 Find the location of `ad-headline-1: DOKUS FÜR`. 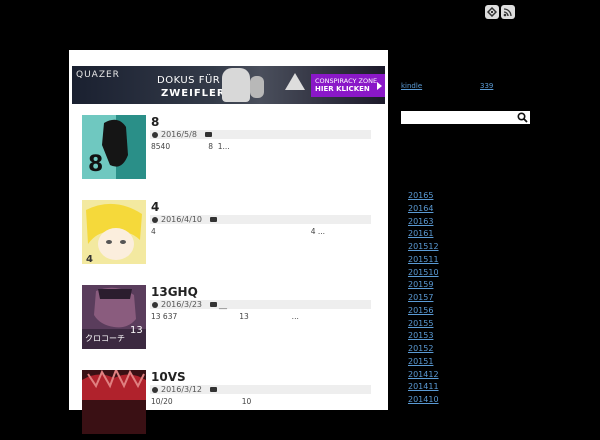

ad-headline-1: DOKUS FÜR is located at coordinates (189, 80).